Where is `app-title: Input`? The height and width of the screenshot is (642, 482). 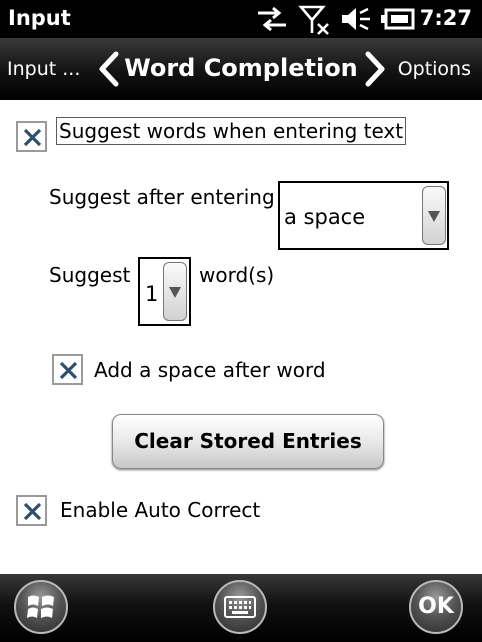
app-title: Input is located at coordinates (39, 18).